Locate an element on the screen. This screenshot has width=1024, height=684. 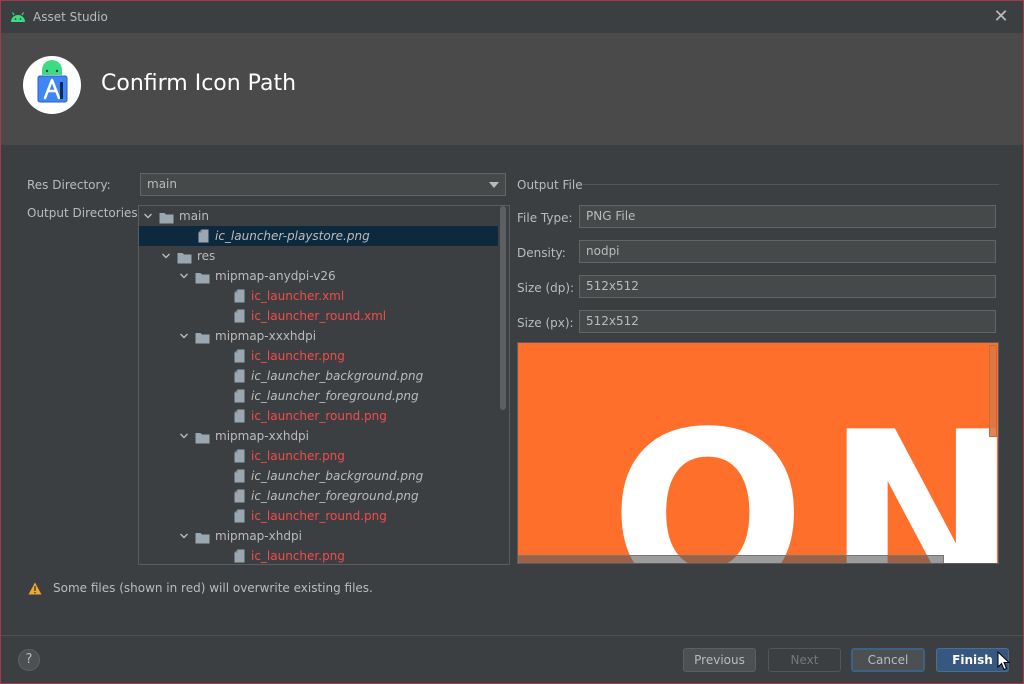
tree-row-label: ic_launcher.xml is located at coordinates (298, 296).